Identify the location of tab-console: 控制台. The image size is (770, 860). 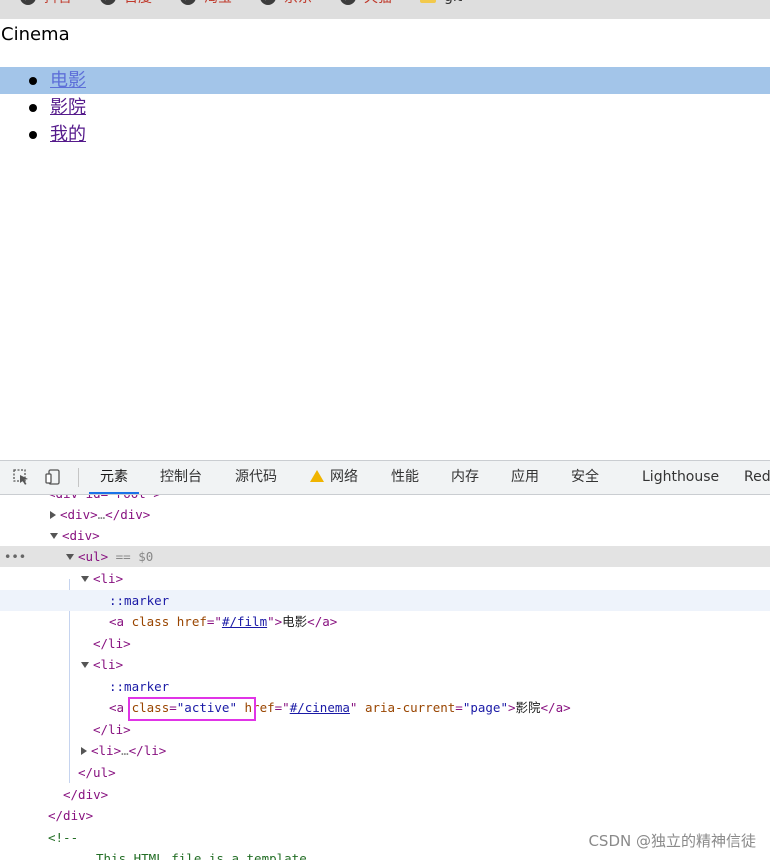
(181, 477).